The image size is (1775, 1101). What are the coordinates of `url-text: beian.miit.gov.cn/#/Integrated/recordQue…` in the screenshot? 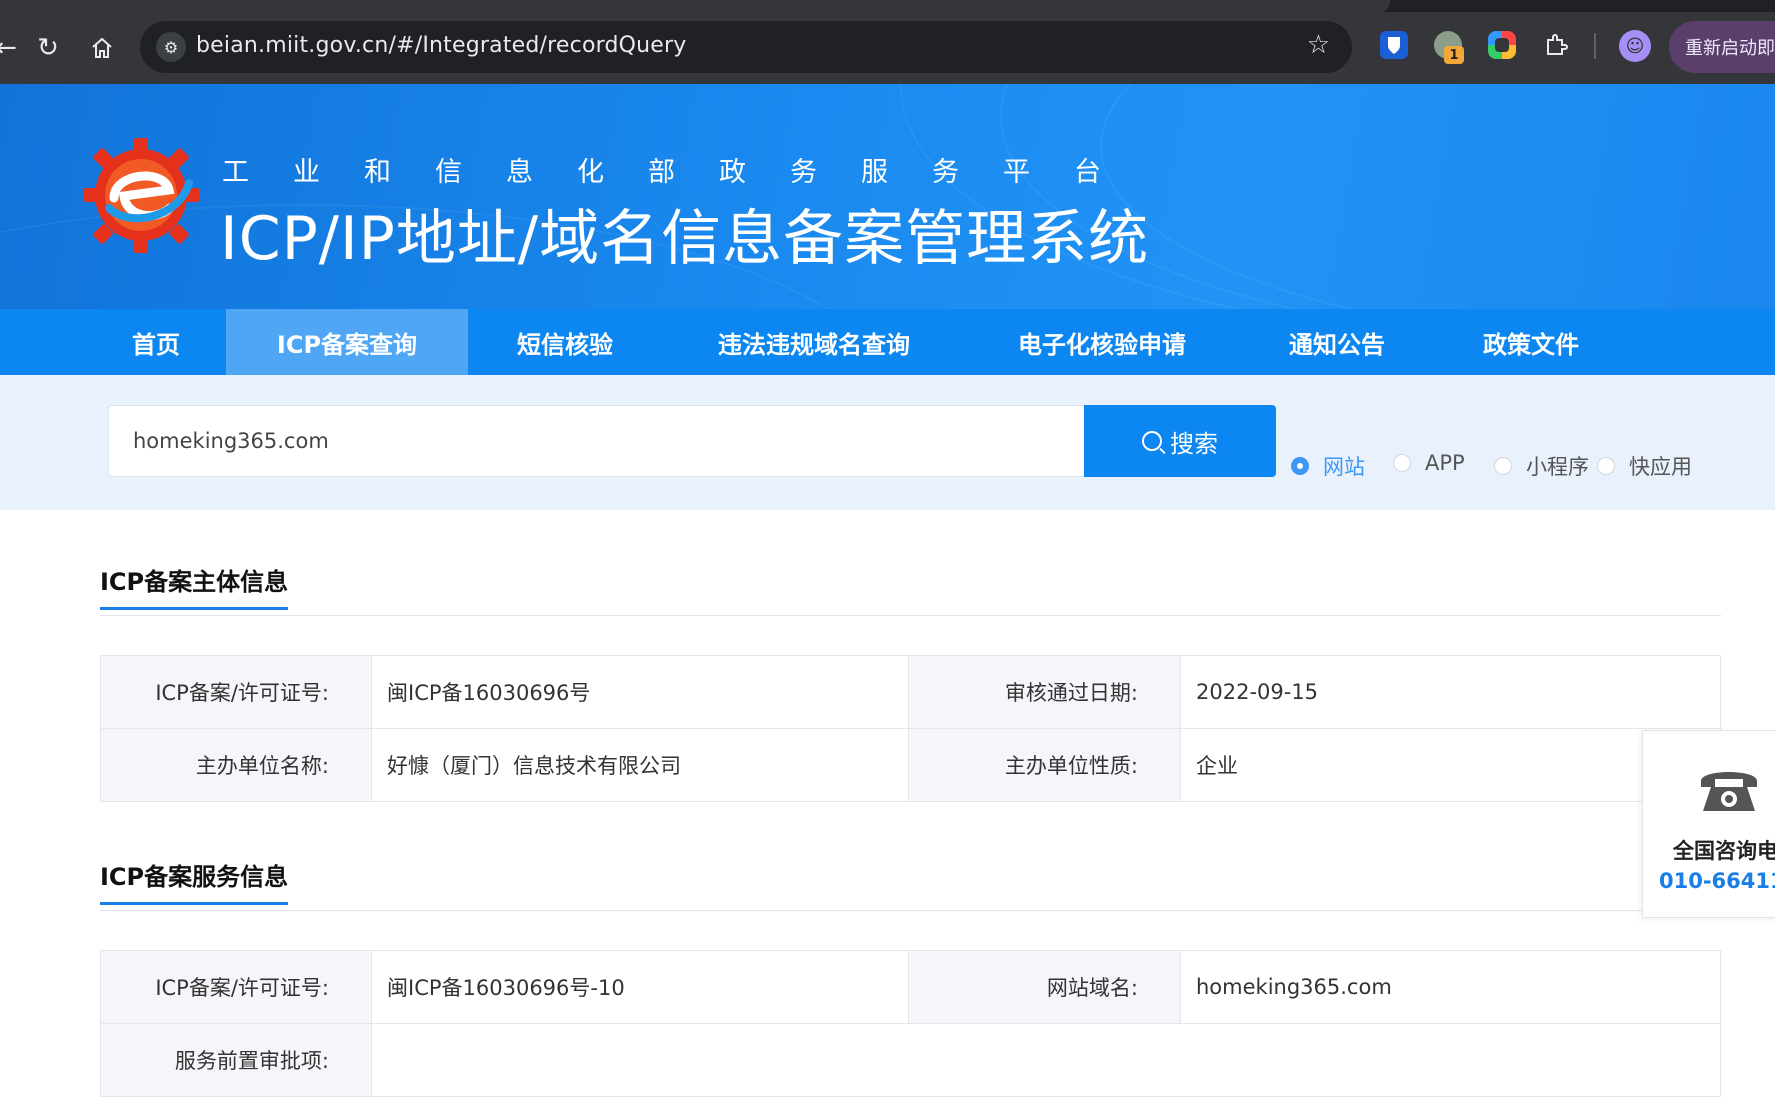 It's located at (441, 45).